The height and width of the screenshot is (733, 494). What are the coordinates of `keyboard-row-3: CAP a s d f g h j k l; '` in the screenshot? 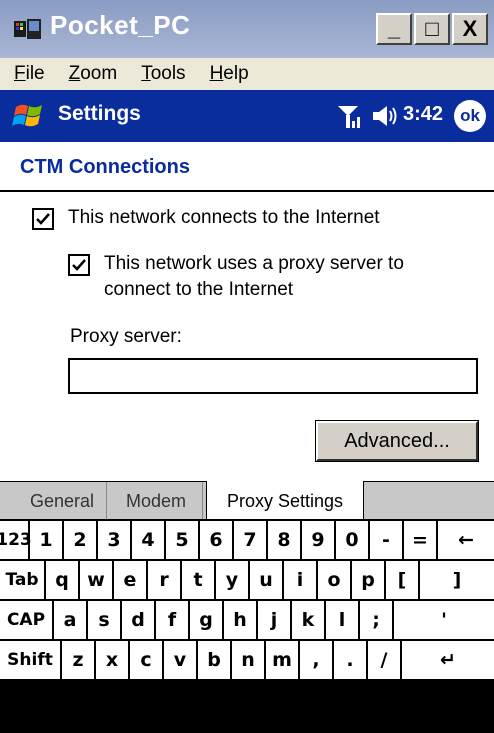 It's located at (247, 621).